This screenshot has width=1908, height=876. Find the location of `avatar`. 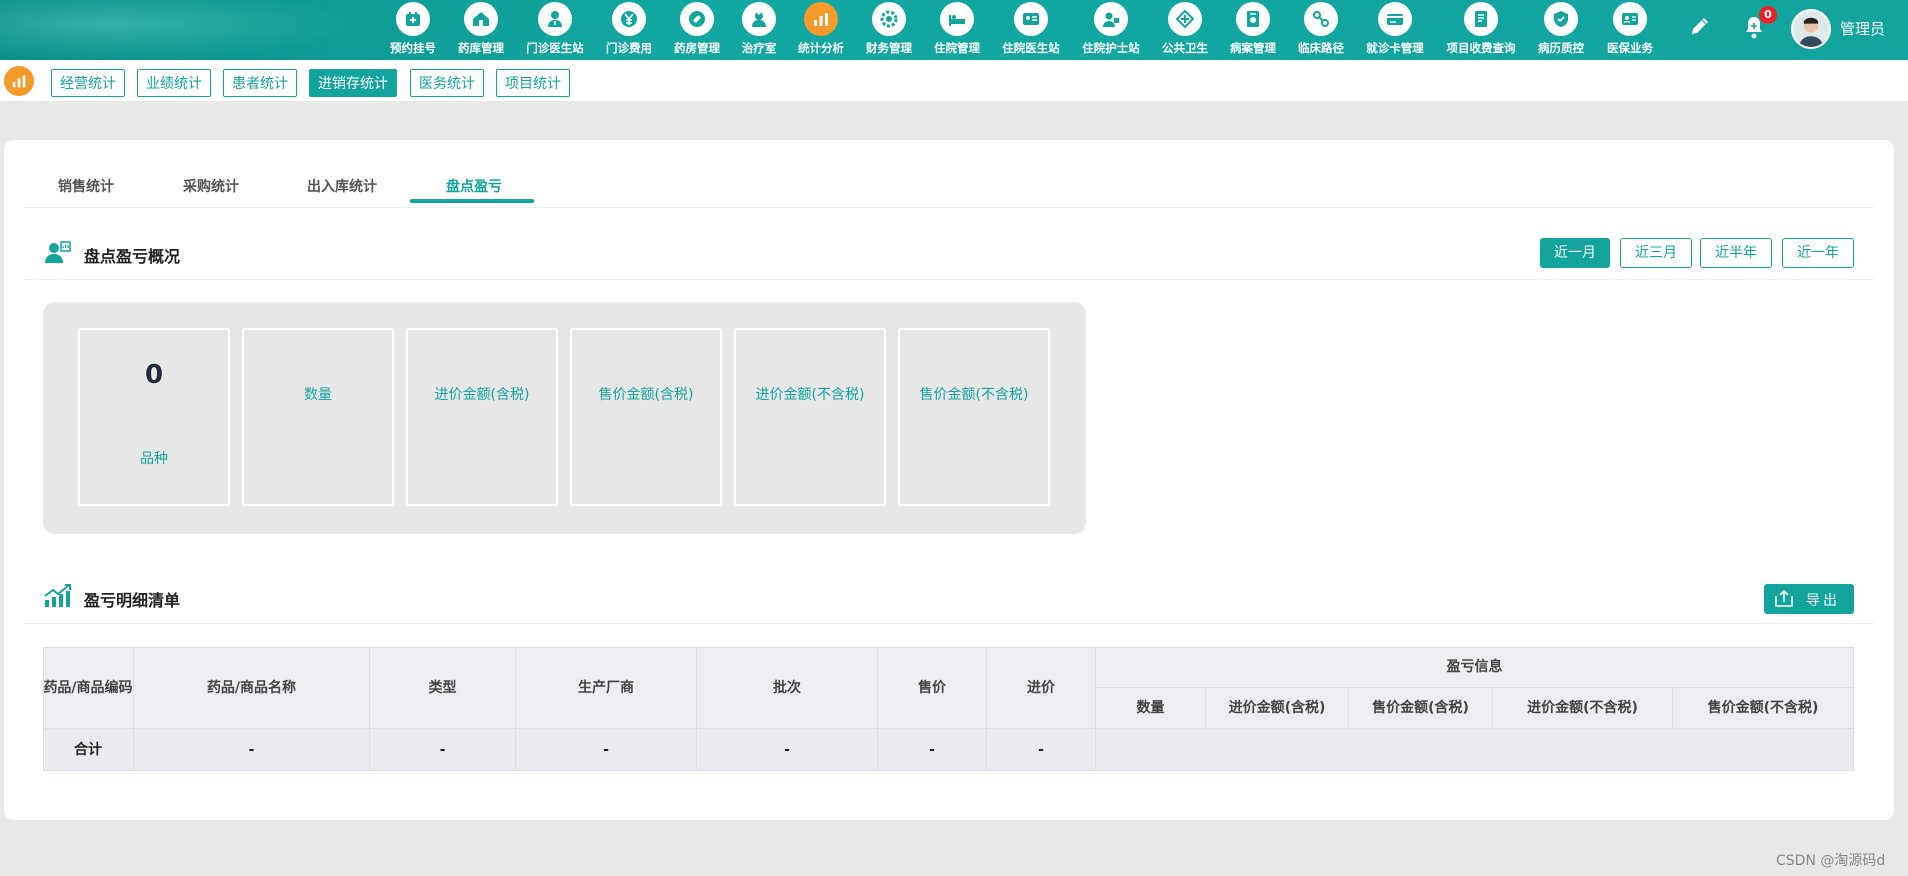

avatar is located at coordinates (1811, 29).